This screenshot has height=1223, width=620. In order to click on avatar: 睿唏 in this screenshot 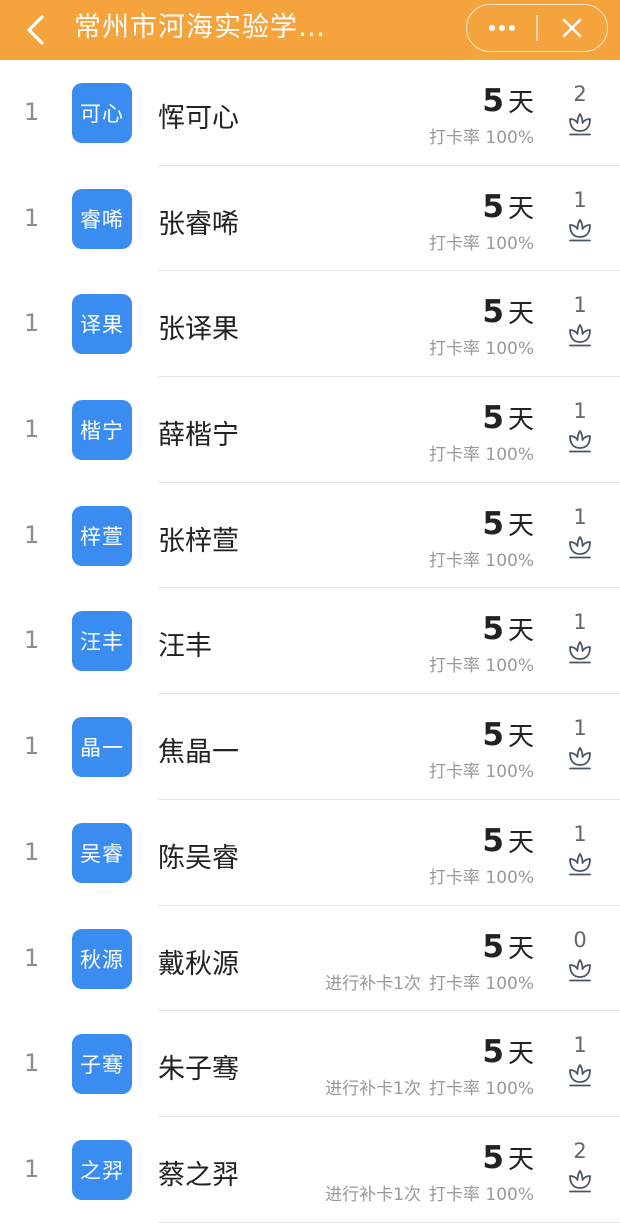, I will do `click(102, 218)`.